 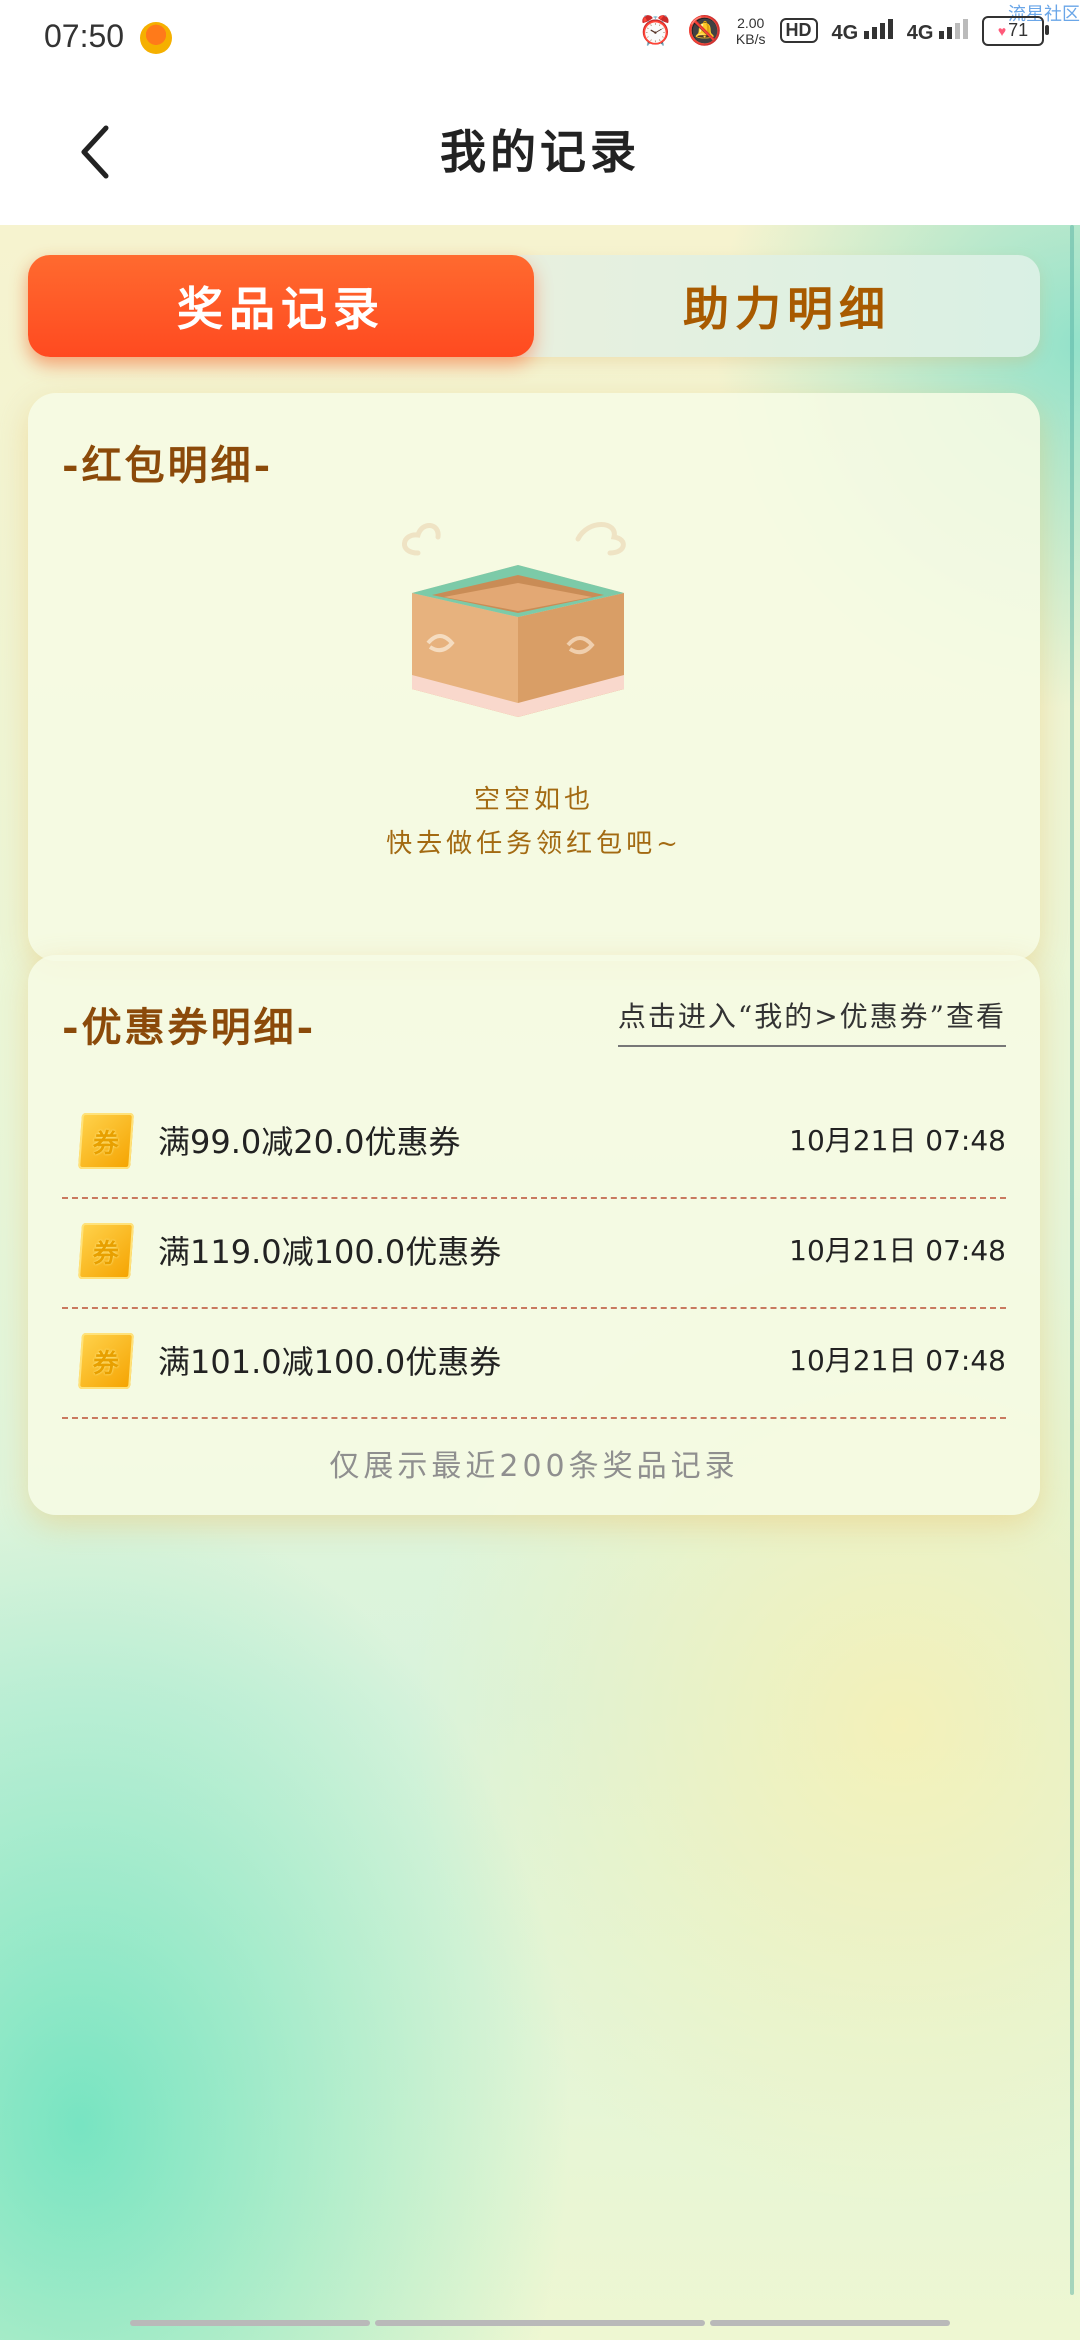 I want to click on tab-prize-records: 奖品记录, so click(x=281, y=306).